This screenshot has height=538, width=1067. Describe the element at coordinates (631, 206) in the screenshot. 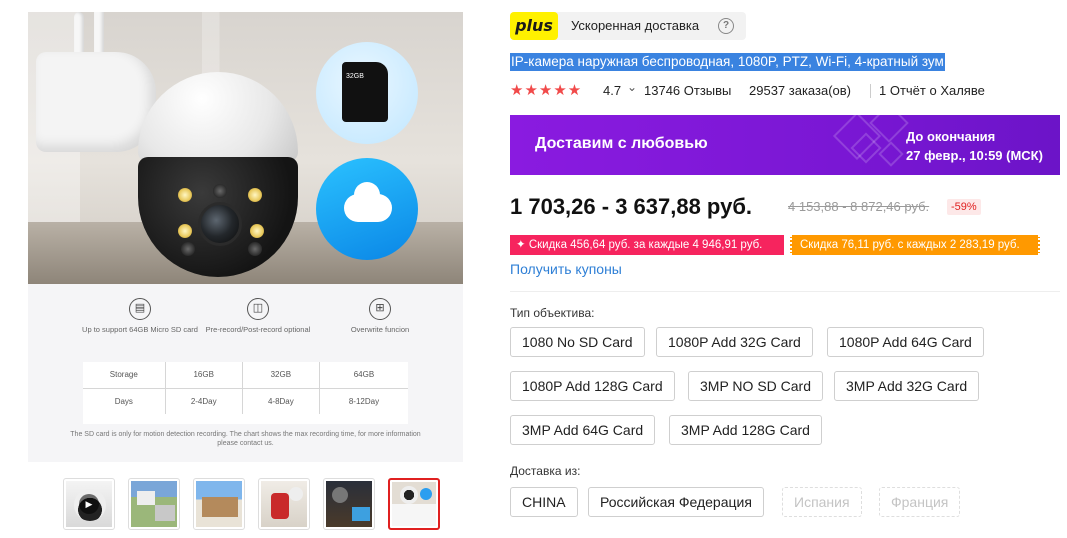

I see `current-price: 1 703,26 - 3 637,88 руб.` at that location.